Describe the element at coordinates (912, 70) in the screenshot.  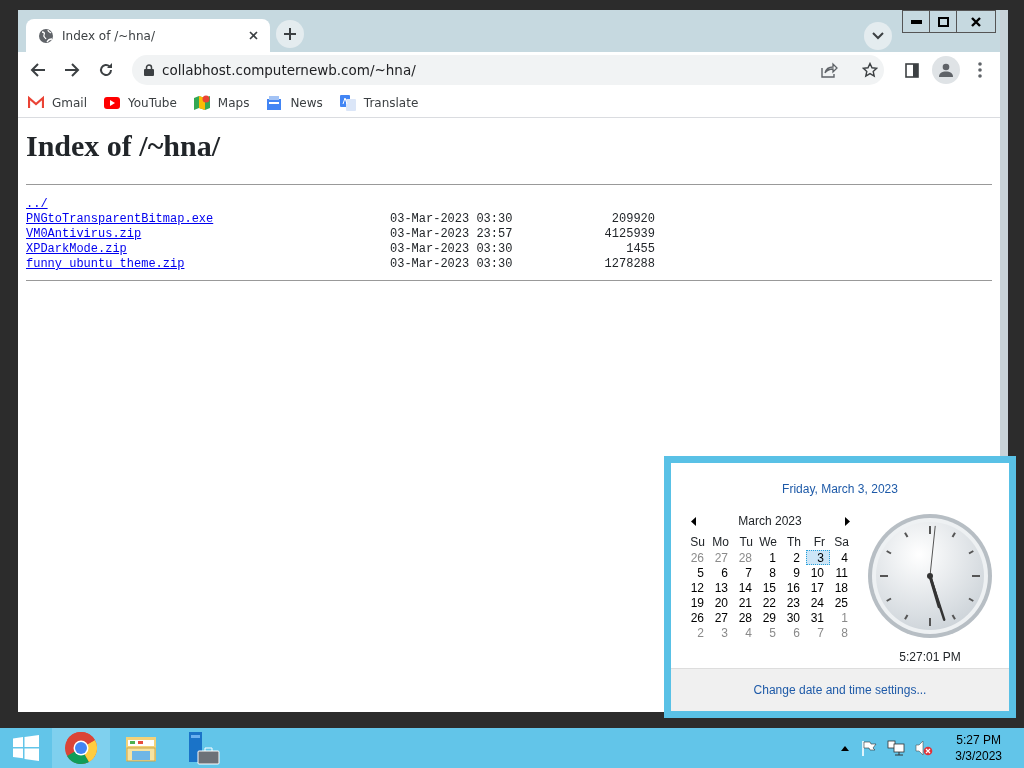
I see `side-panel-icon` at that location.